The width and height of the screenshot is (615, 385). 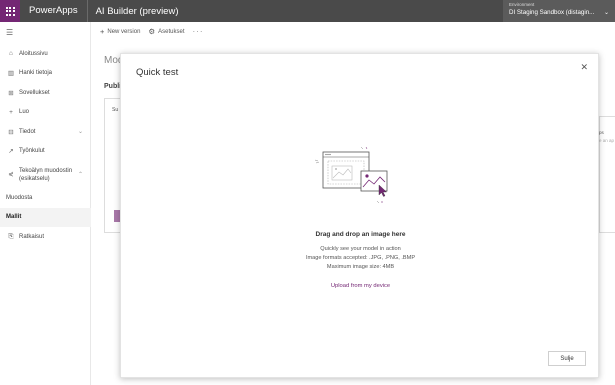 What do you see at coordinates (11, 132) in the screenshot?
I see `table-icon: ⊟` at bounding box center [11, 132].